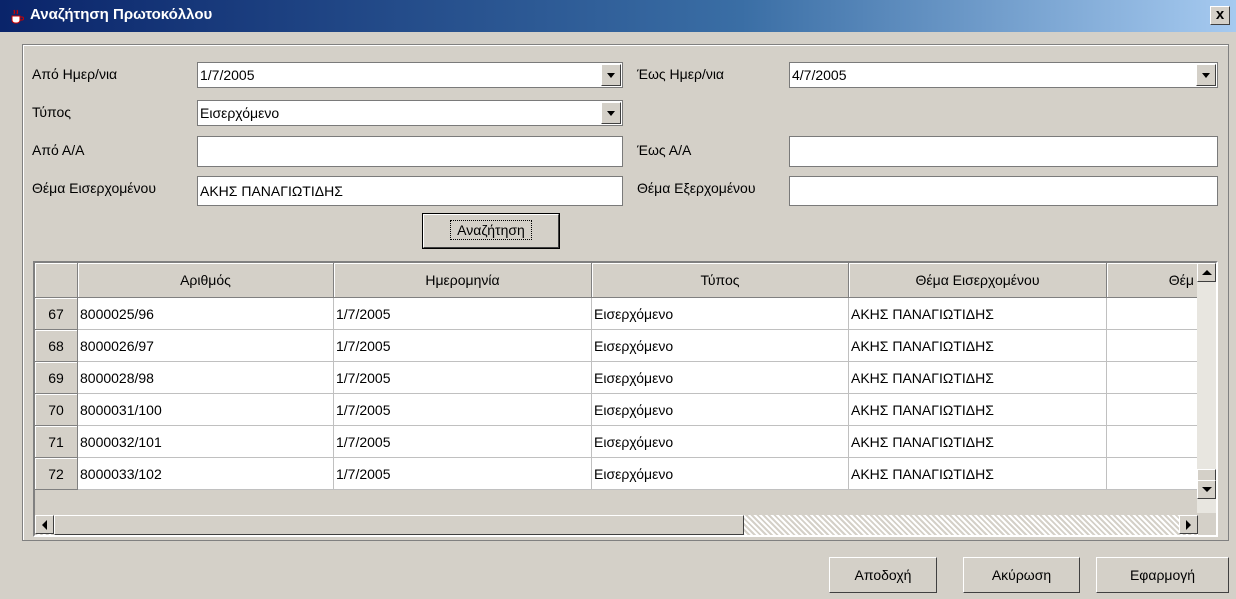 This screenshot has height=599, width=1236. I want to click on type-value: Εισερχόμενο, so click(240, 113).